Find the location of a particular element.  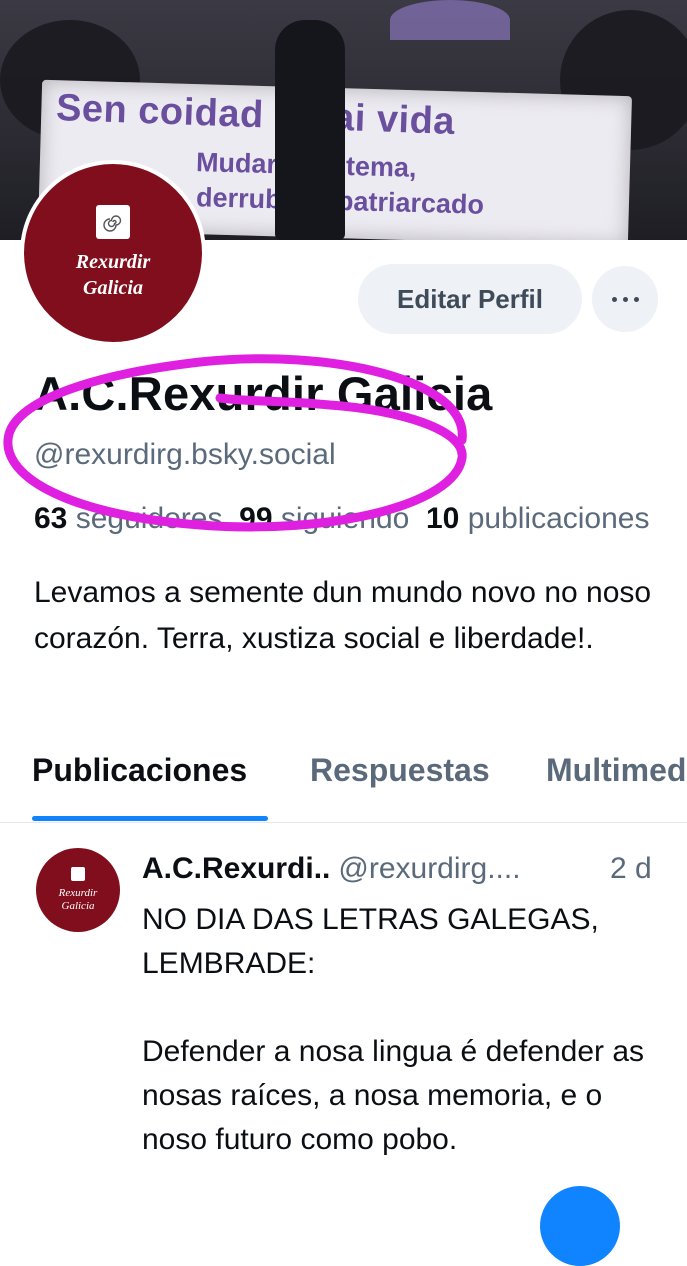

posts-count: 10 is located at coordinates (442, 518).